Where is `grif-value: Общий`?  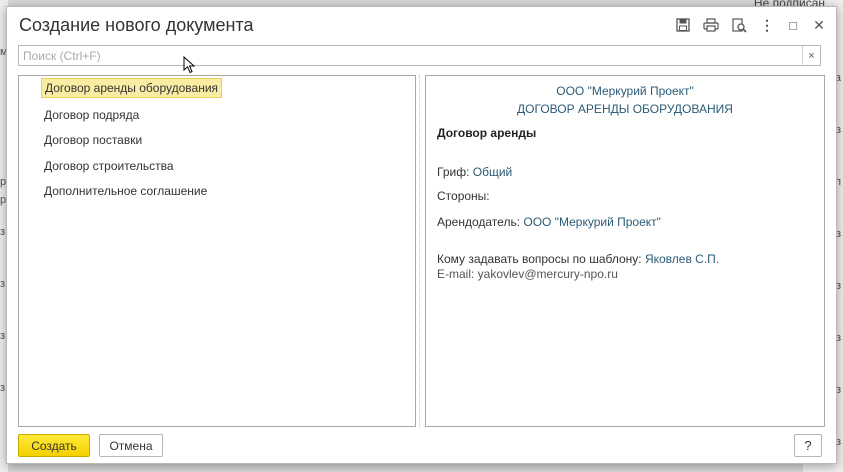
grif-value: Общий is located at coordinates (492, 172).